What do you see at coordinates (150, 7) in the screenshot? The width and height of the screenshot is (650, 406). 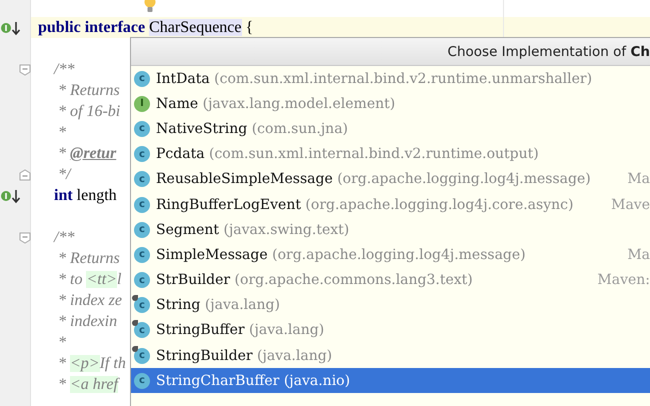 I see `lightbulb-icon` at bounding box center [150, 7].